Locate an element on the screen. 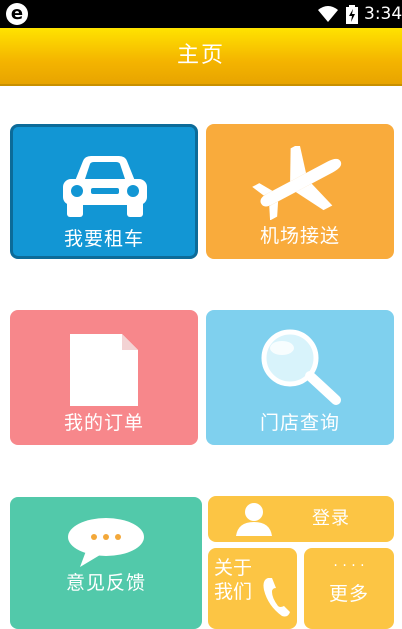 This screenshot has width=402, height=629. status-bar: e 3:34 is located at coordinates (201, 14).